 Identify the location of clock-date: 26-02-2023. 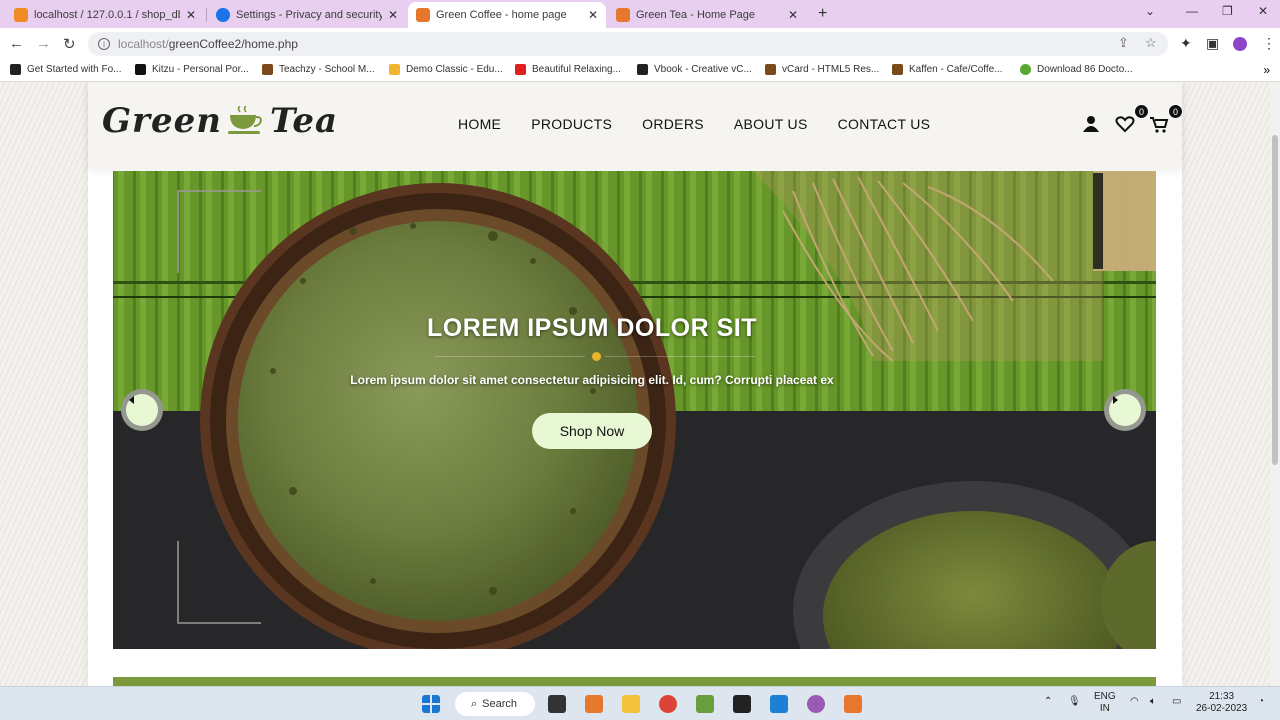
(1222, 708).